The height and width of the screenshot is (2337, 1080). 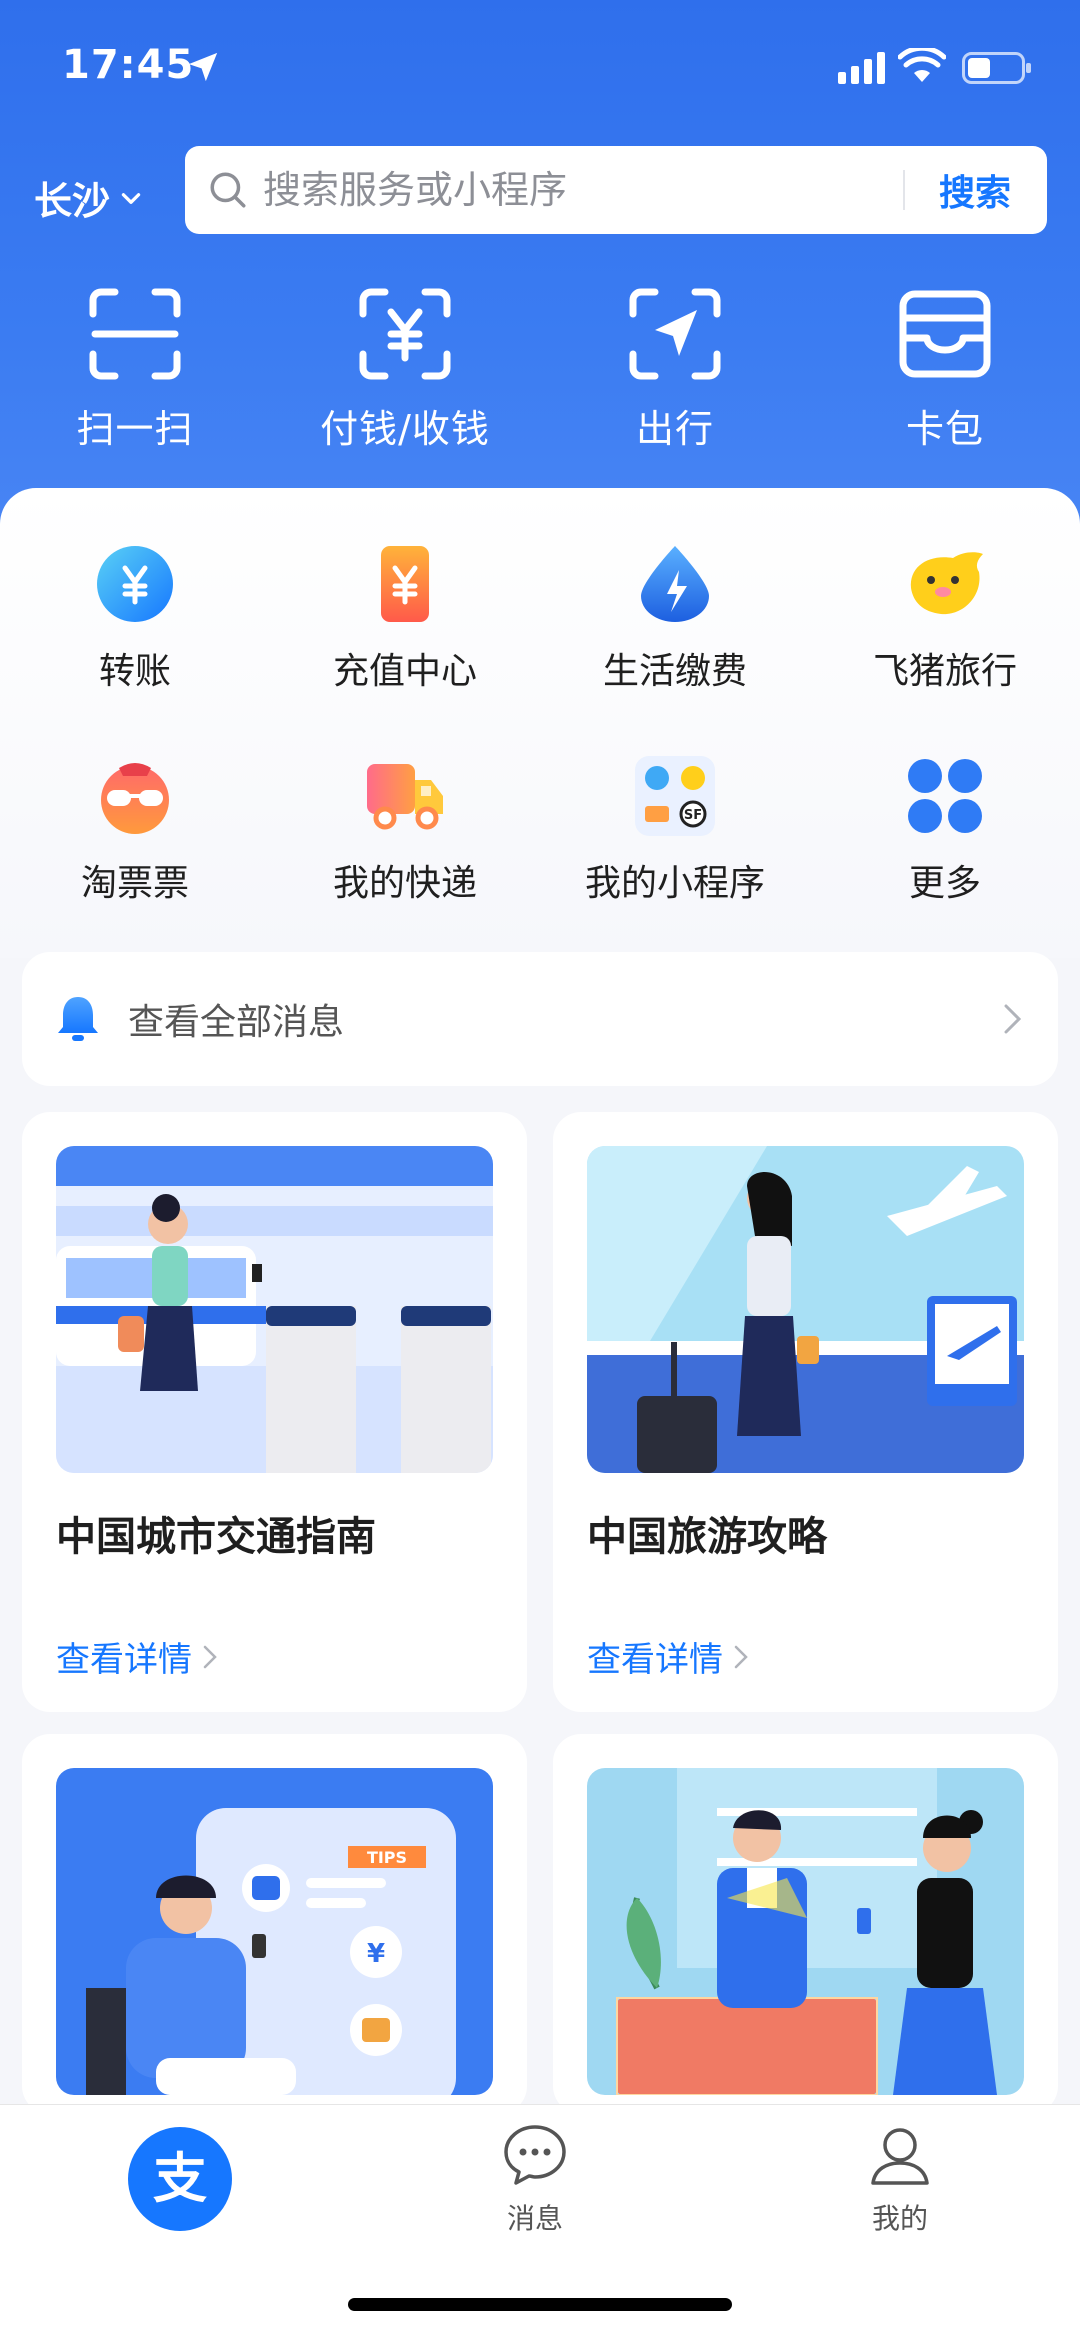 I want to click on quick-action-pay: 付钱/收钱, so click(x=405, y=369).